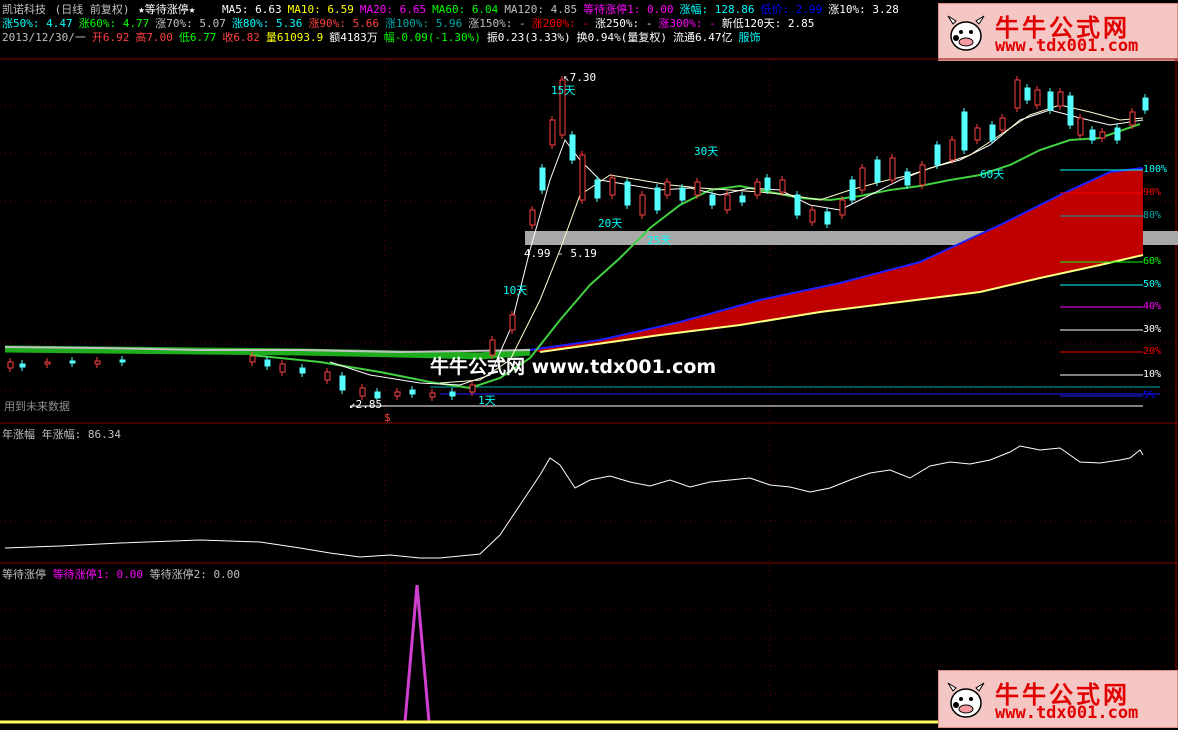 The height and width of the screenshot is (730, 1178). Describe the element at coordinates (992, 174) in the screenshot. I see `day60-label: 60天` at that location.